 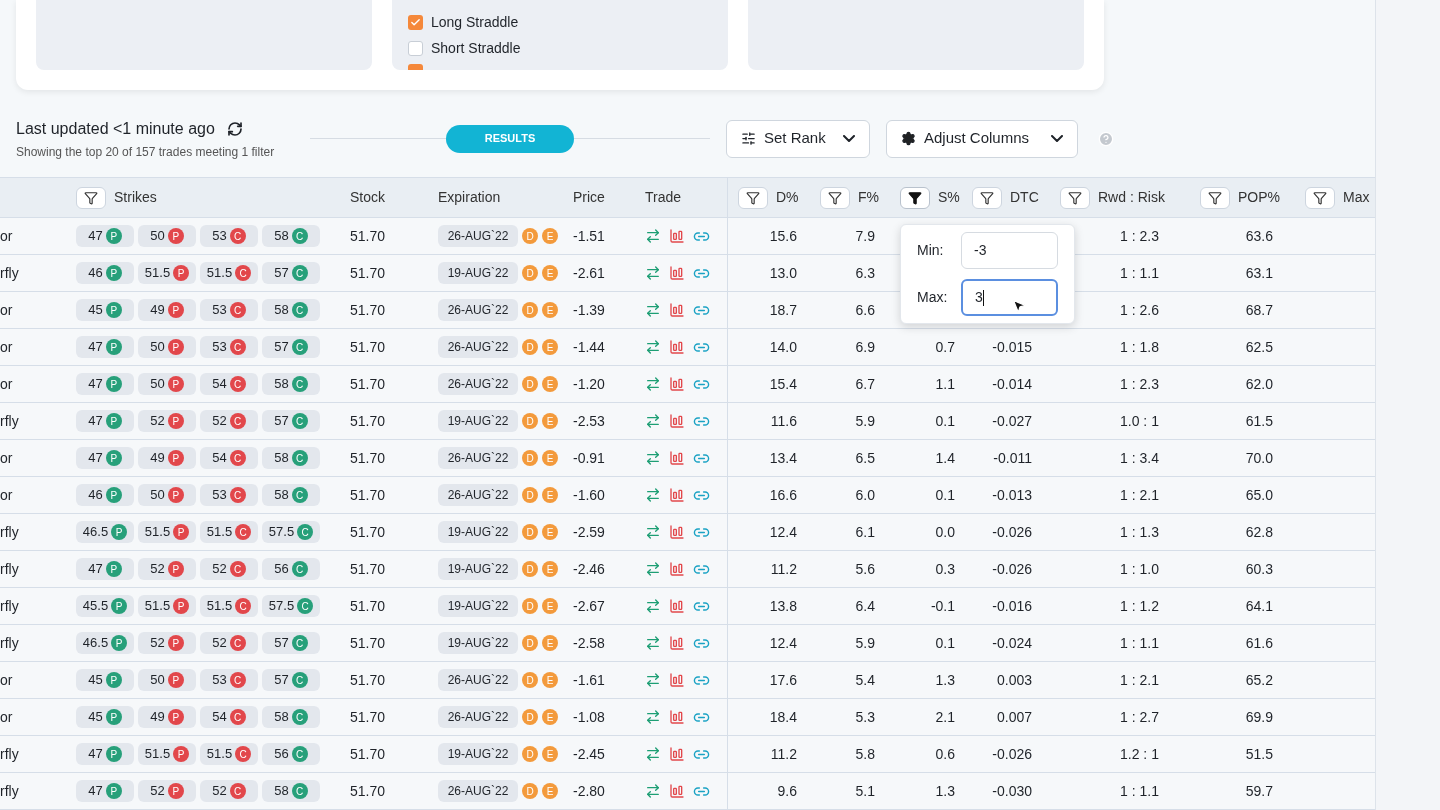 What do you see at coordinates (1139, 606) in the screenshot?
I see `table-cell-text: 1 : 1.2` at bounding box center [1139, 606].